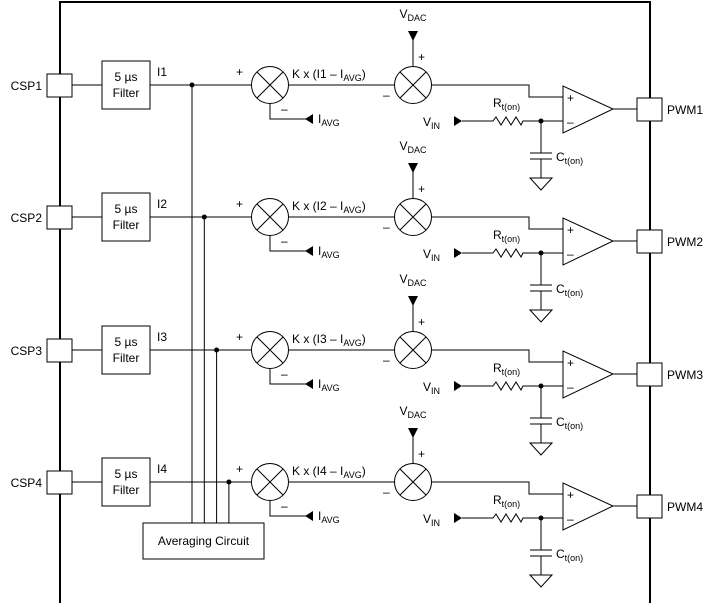  I want to click on output-pin-label: PWM2, so click(685, 242).